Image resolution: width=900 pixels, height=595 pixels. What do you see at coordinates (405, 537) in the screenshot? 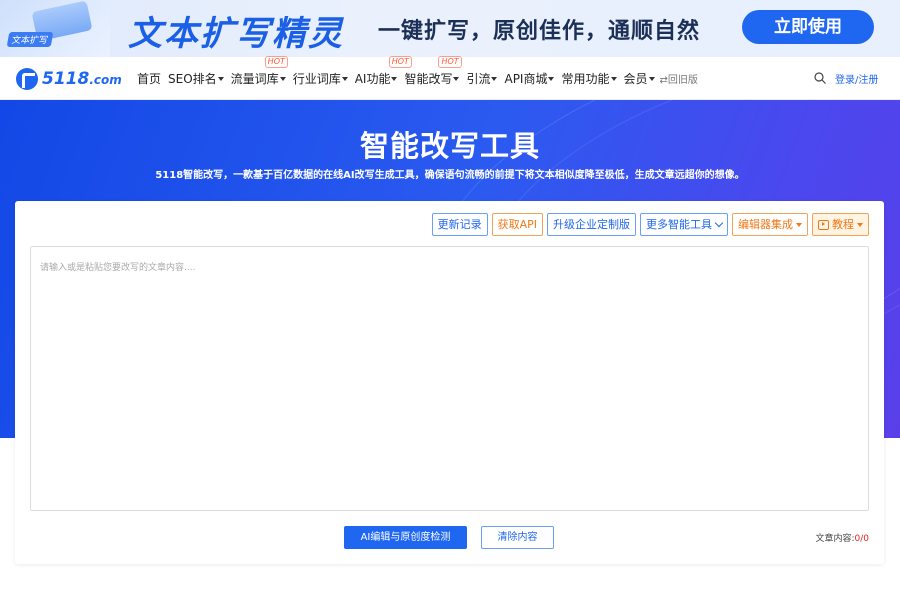
I see `ai-edit-check-button: AI编辑与原创度检测` at bounding box center [405, 537].